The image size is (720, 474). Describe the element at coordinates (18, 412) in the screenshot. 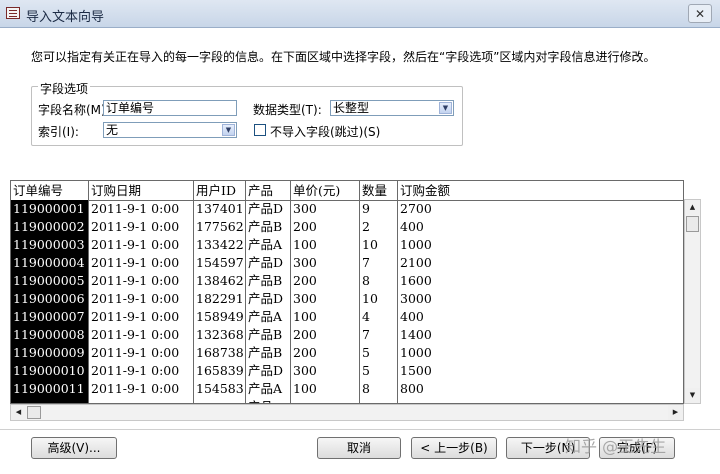

I see `arrow-left-icon: ◀` at that location.